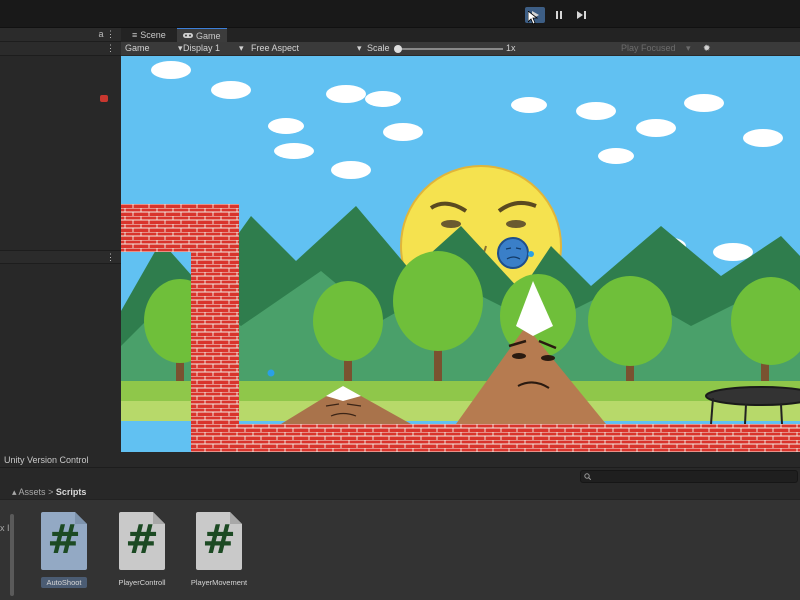 Image resolution: width=800 pixels, height=600 pixels. I want to click on scale-slider-handle, so click(398, 49).